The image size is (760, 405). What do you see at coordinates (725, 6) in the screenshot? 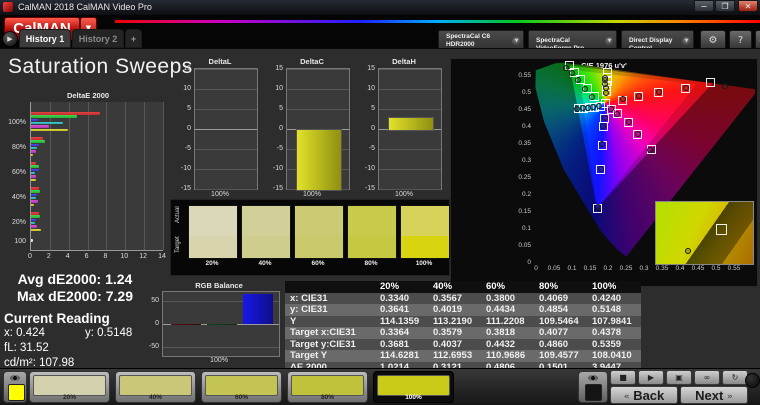
I see `restore-button: ❐` at bounding box center [725, 6].